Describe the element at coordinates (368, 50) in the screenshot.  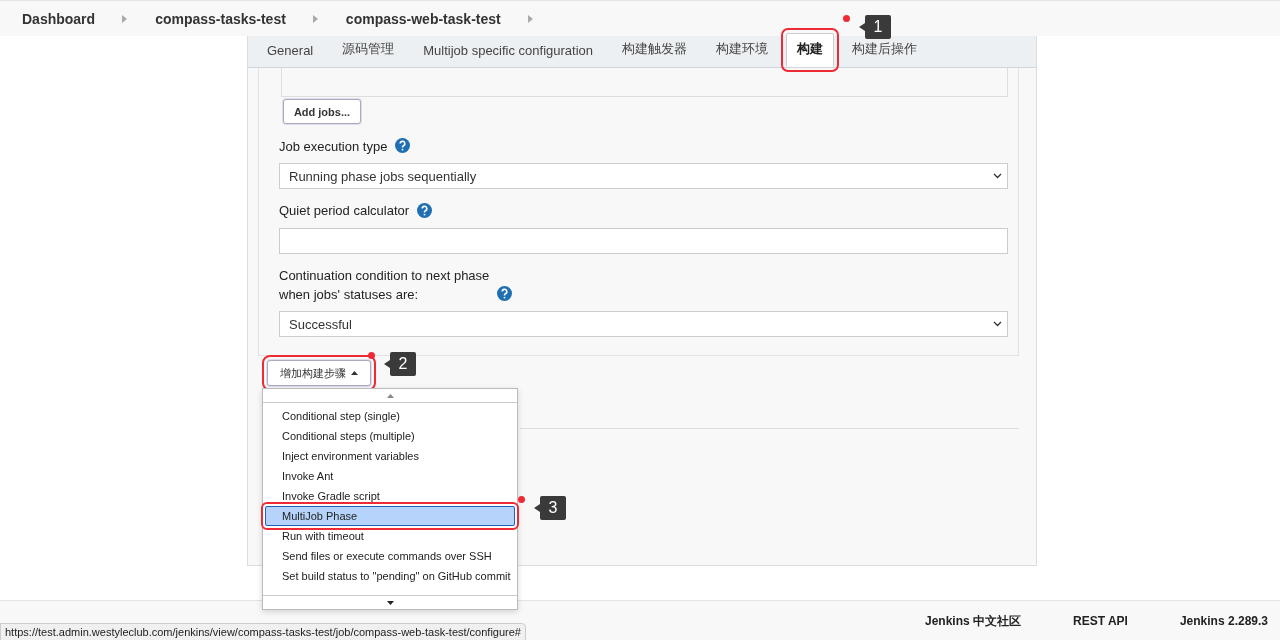
I see `tab: 源码管理` at that location.